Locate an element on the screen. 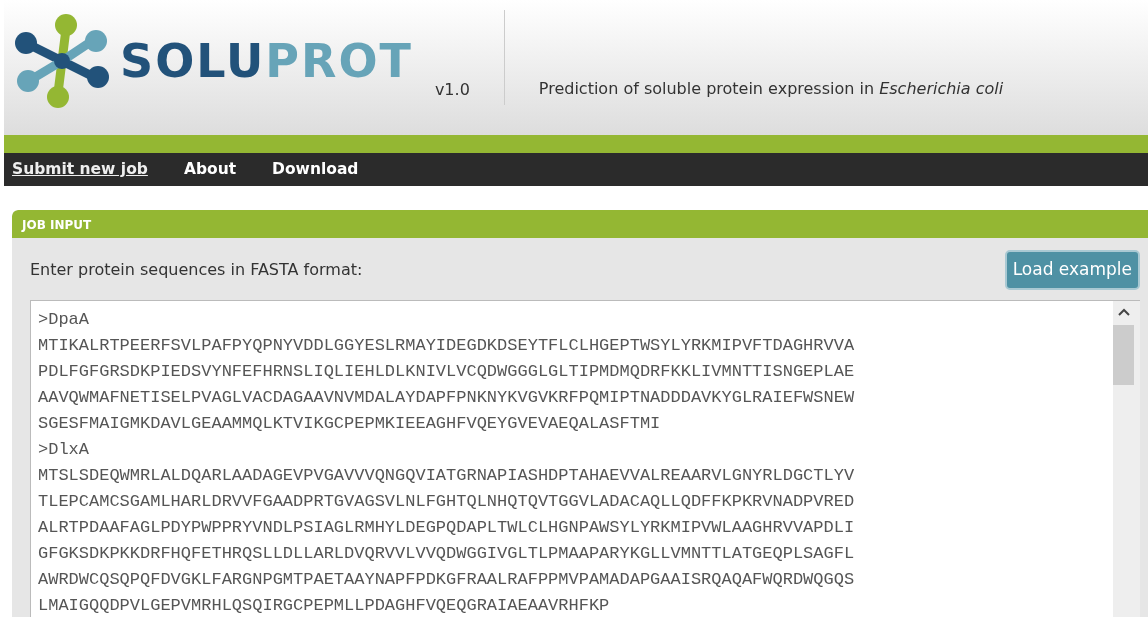 The height and width of the screenshot is (617, 1148). logo-text: SOLU is located at coordinates (193, 60).